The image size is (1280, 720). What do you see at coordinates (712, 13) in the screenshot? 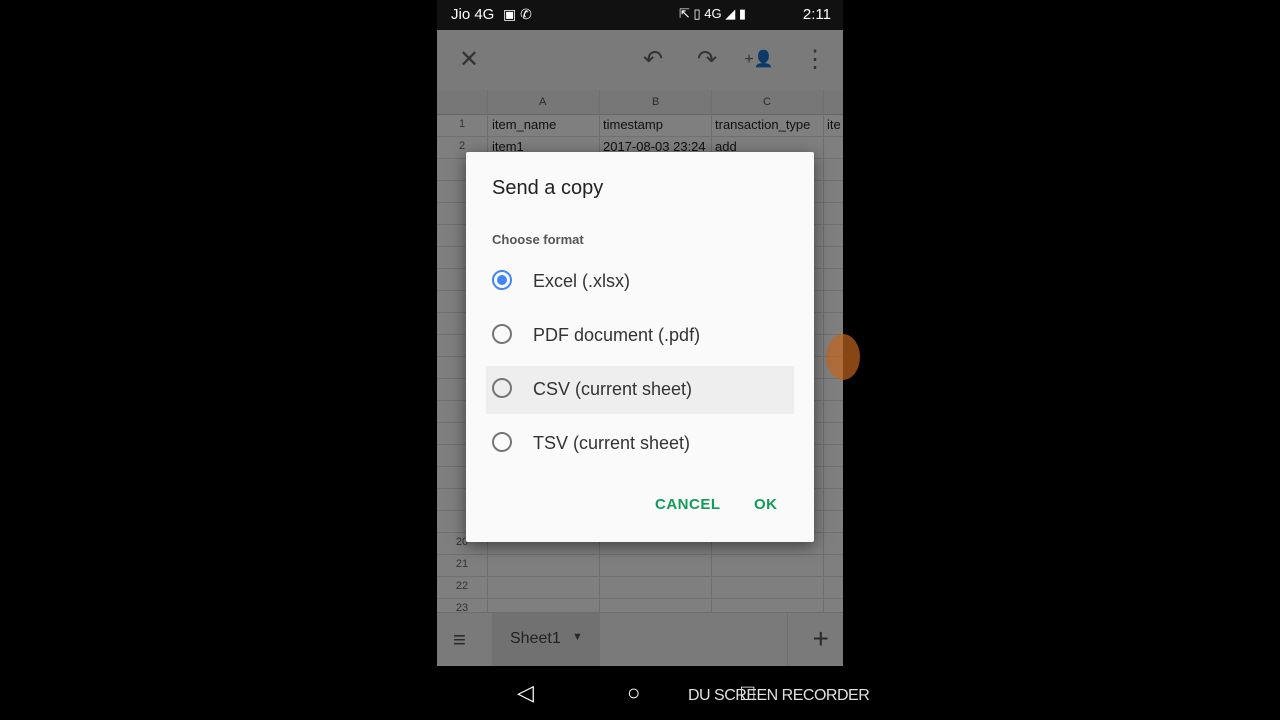
I see `status-right-icons: ⇱ ▯ 4G ◢ ▮` at bounding box center [712, 13].